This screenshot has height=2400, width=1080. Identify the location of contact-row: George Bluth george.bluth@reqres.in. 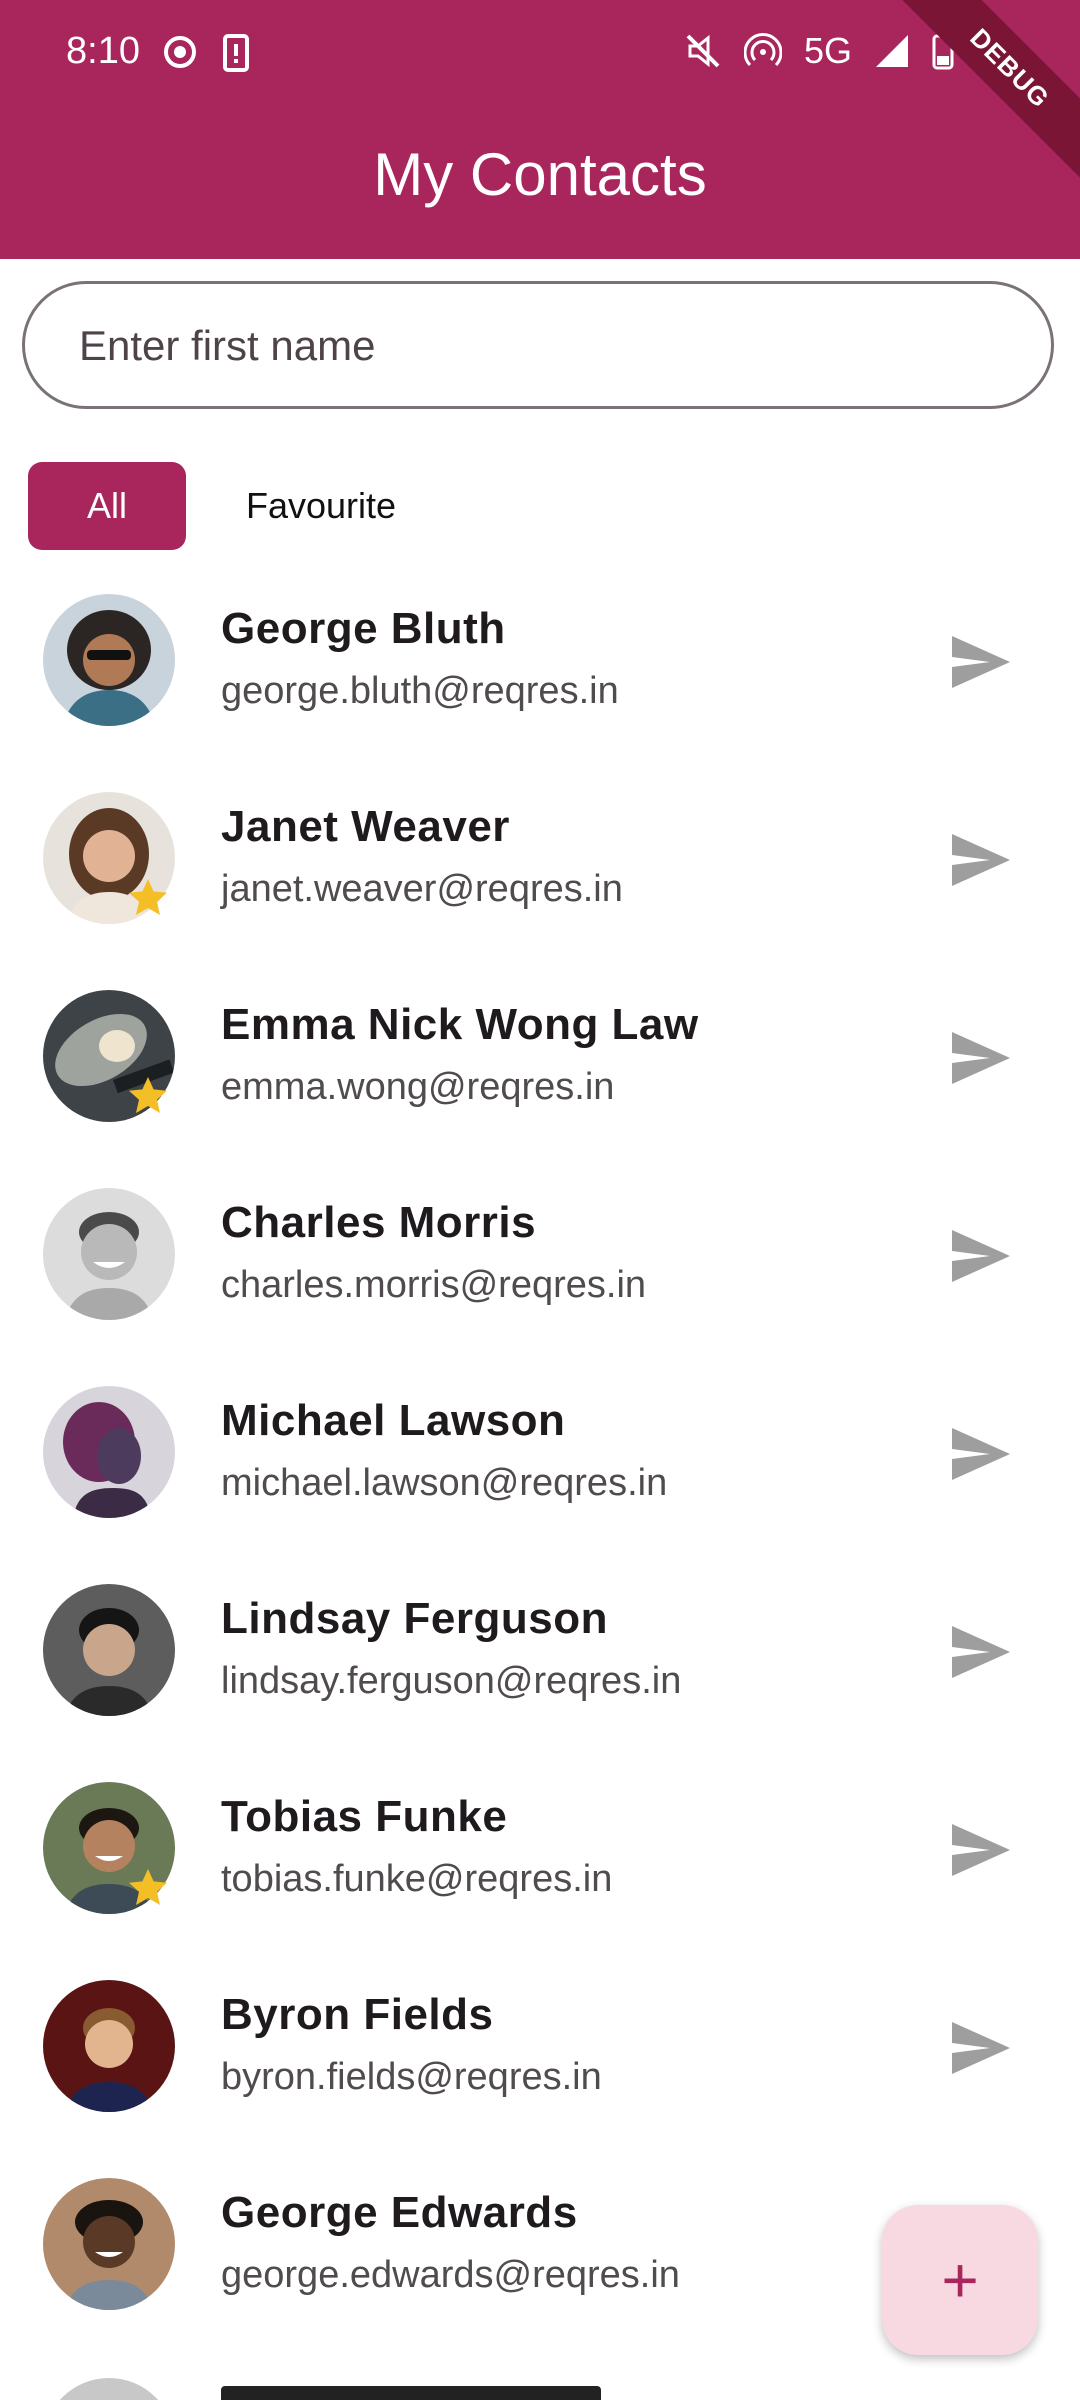
(540, 671).